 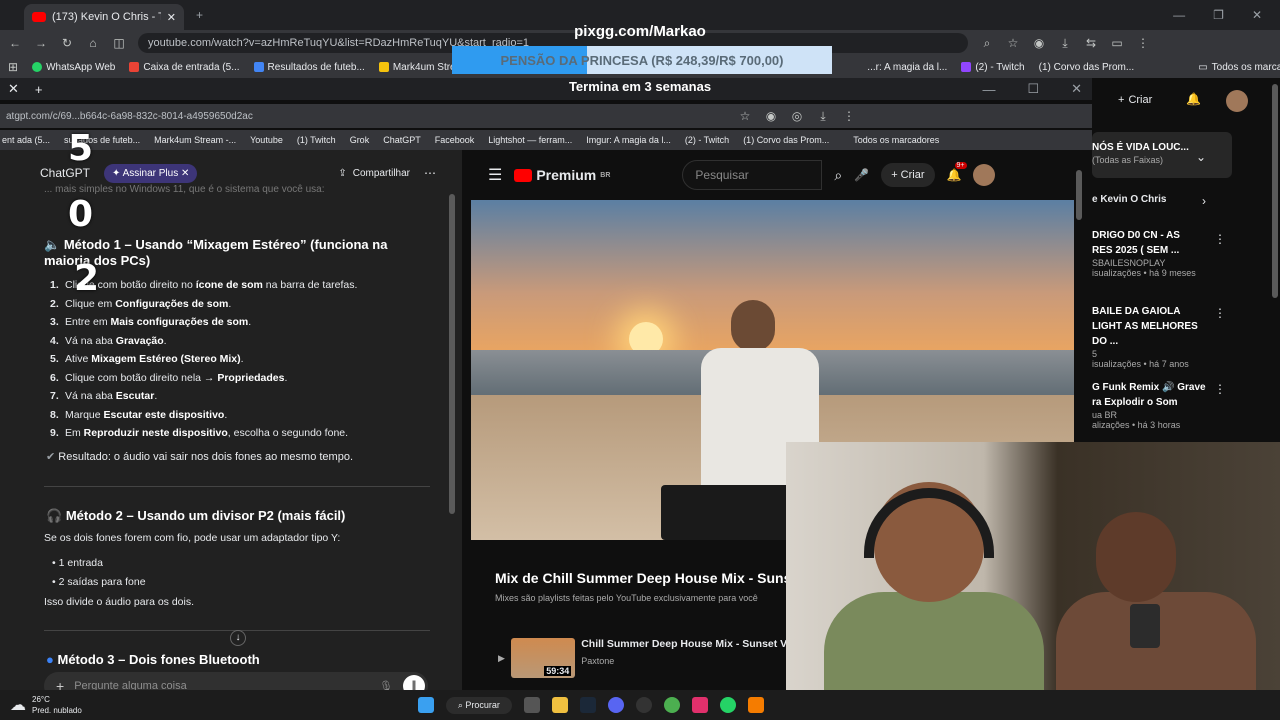 I want to click on bookmark-facebook: Facebook, so click(x=455, y=140).